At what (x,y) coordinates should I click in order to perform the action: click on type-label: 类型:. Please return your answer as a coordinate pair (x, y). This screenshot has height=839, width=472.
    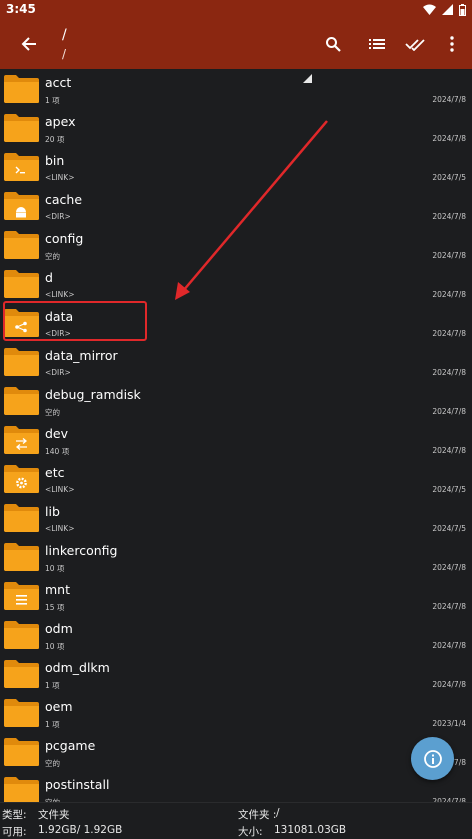
    Looking at the image, I should click on (14, 815).